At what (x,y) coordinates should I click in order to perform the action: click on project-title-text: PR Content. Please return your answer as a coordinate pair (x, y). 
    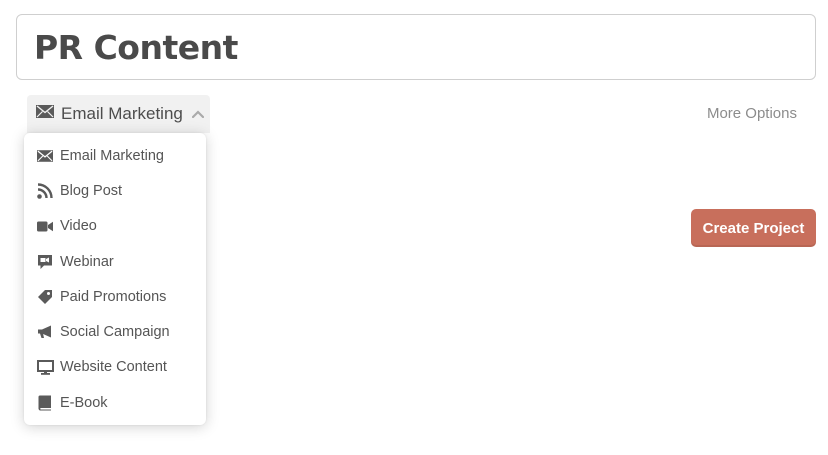
    Looking at the image, I should click on (136, 47).